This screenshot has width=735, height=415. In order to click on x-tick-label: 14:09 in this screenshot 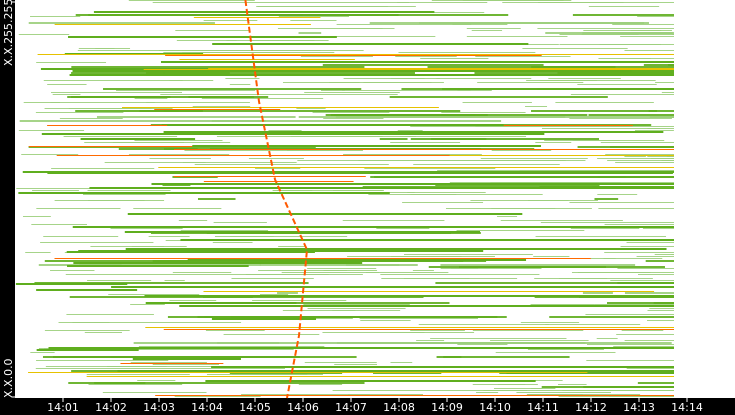, I will do `click(447, 407)`.